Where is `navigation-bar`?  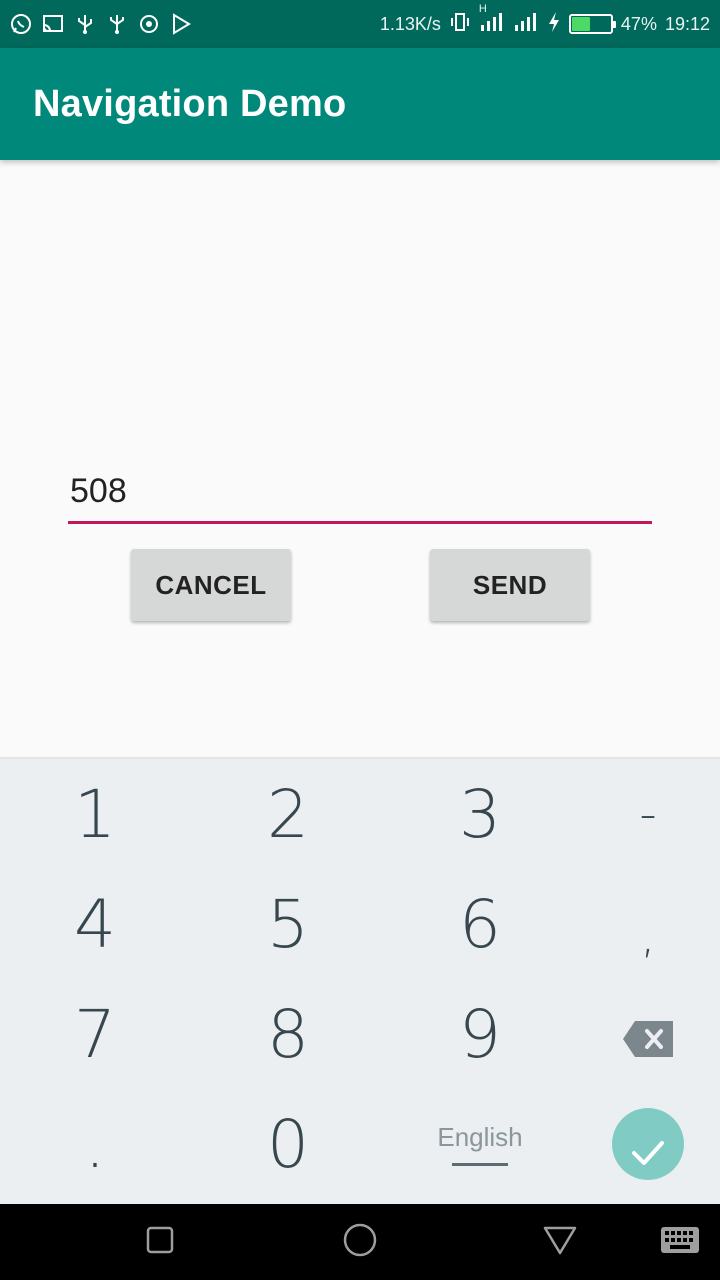 navigation-bar is located at coordinates (360, 1242).